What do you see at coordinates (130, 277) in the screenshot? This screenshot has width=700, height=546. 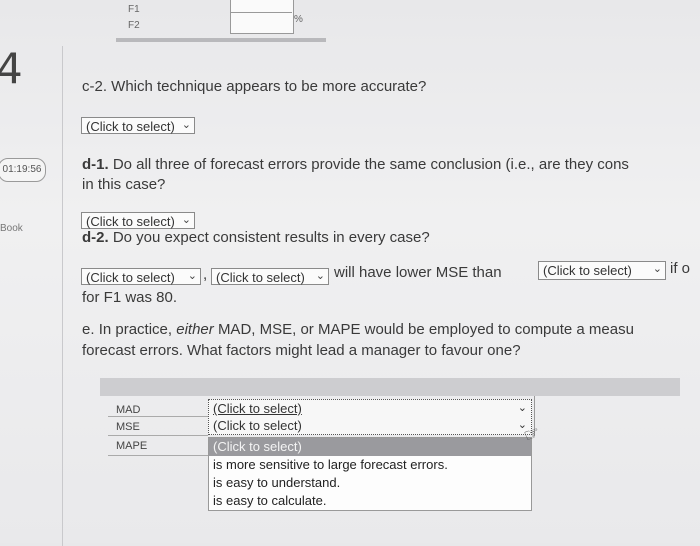 I see `d2-select-1-label: (Click to select)` at bounding box center [130, 277].